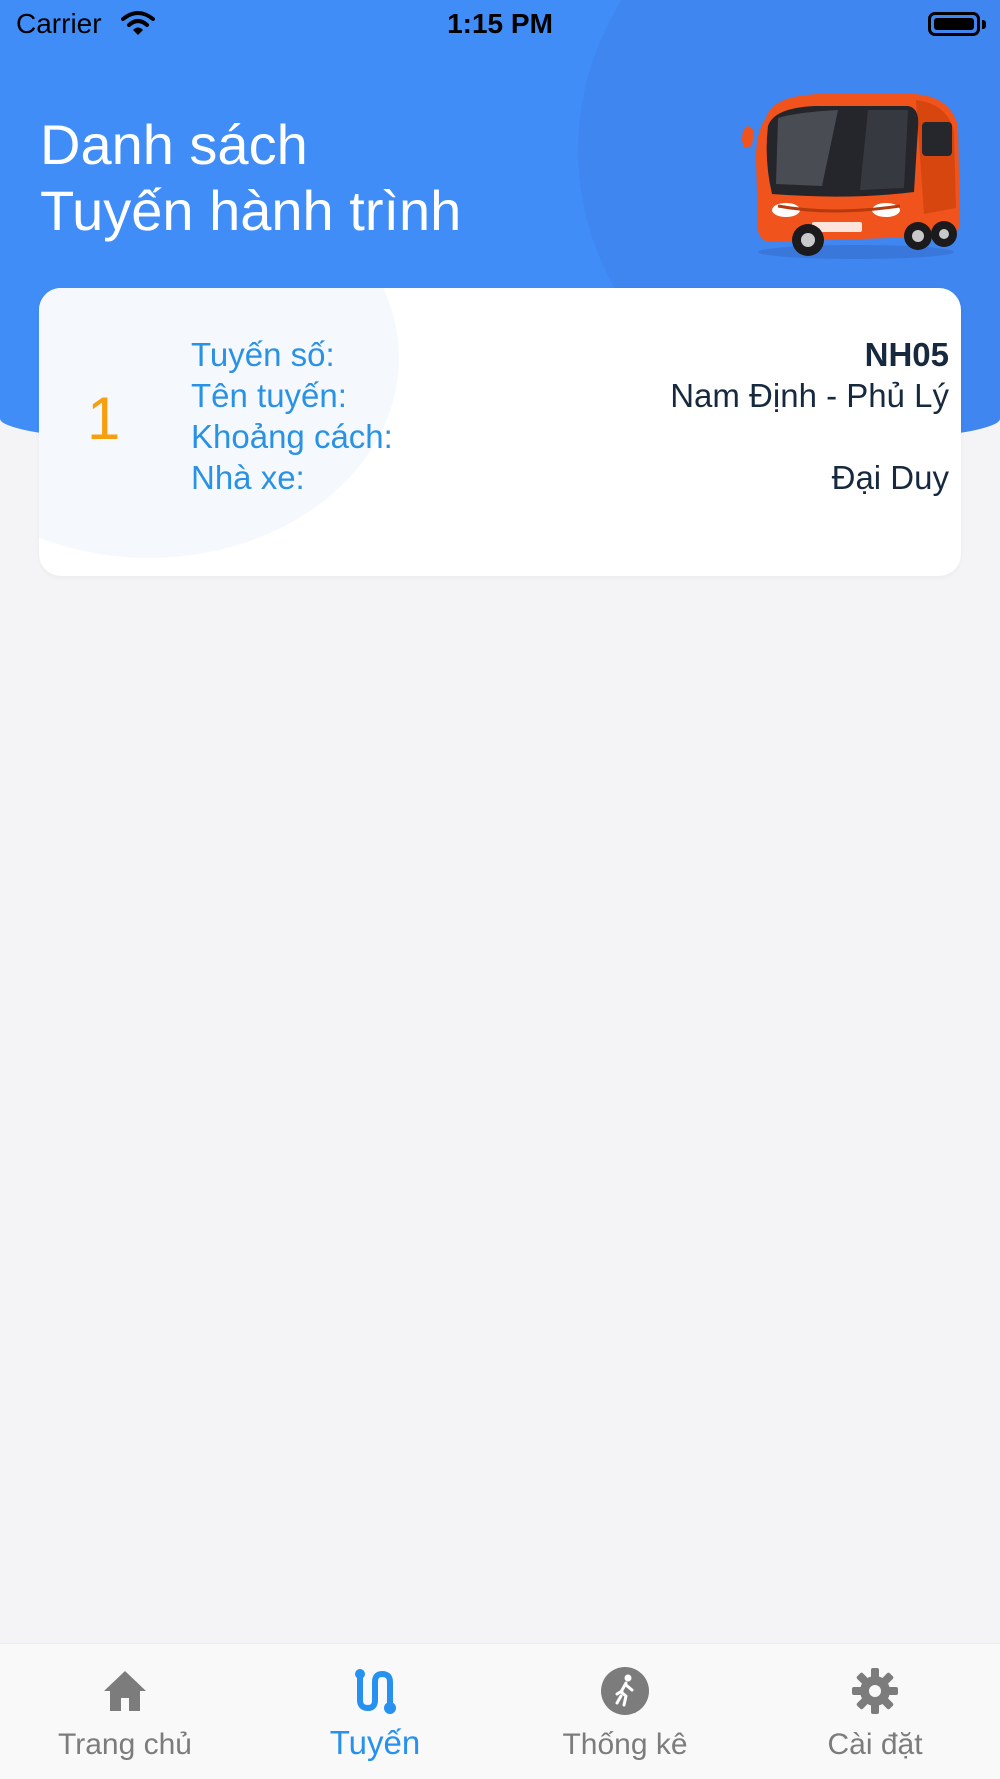  Describe the element at coordinates (851, 176) in the screenshot. I see `bus-illustration` at that location.